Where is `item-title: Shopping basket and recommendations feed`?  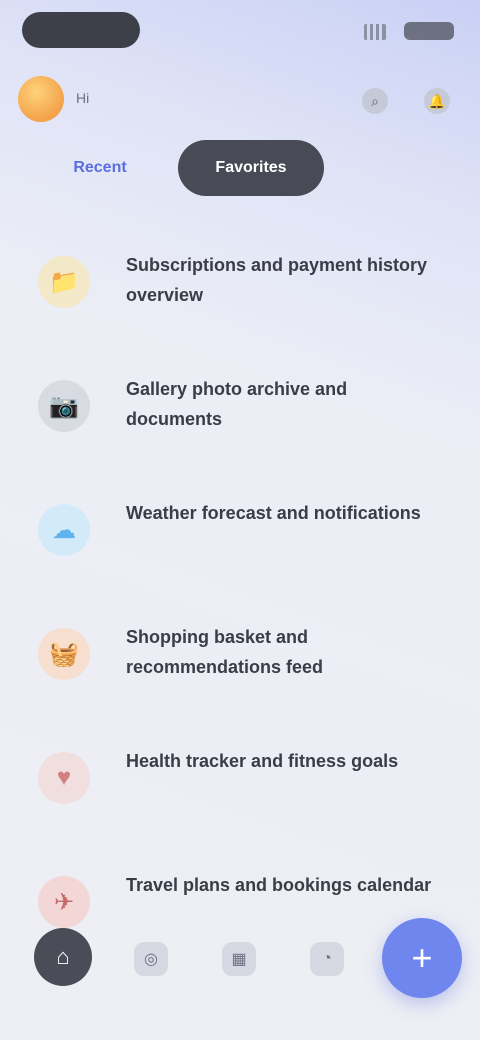
item-title: Shopping basket and recommendations feed is located at coordinates (225, 652).